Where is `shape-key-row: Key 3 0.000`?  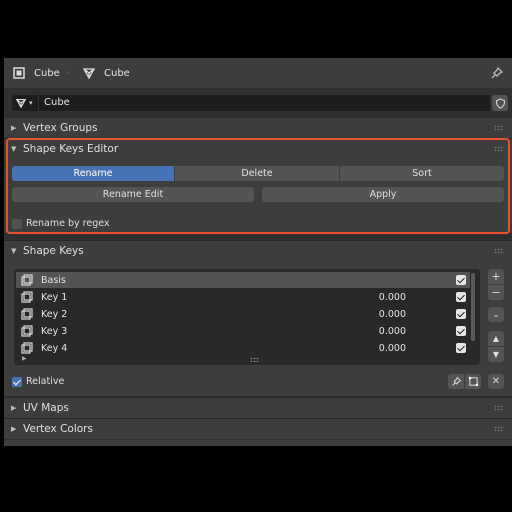 shape-key-row: Key 3 0.000 is located at coordinates (243, 331).